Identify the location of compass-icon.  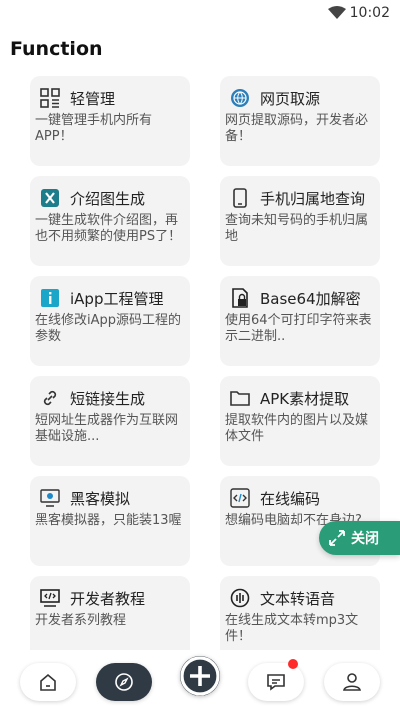
(124, 682).